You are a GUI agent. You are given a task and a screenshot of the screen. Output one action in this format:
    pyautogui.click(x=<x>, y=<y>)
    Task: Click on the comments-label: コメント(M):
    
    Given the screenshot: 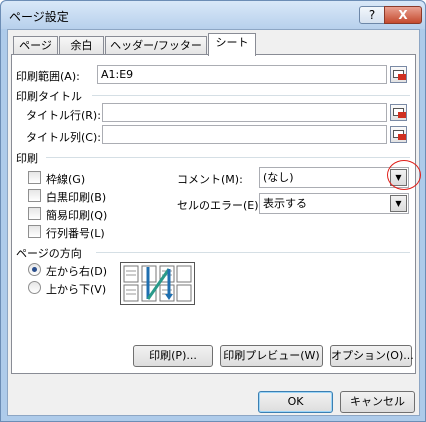 What is the action you would take?
    pyautogui.click(x=210, y=179)
    